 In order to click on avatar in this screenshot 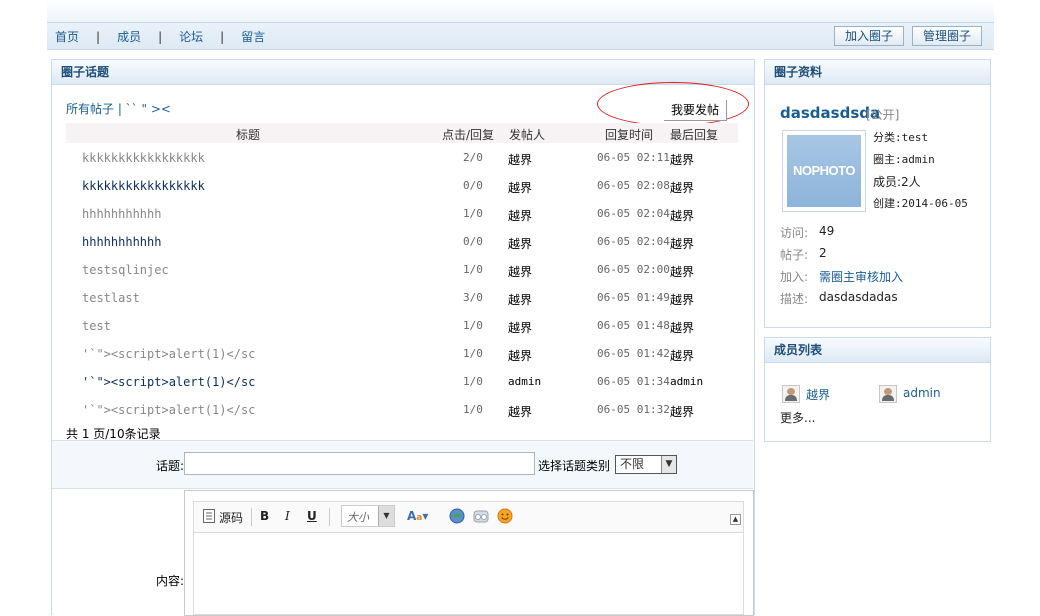, I will do `click(888, 394)`.